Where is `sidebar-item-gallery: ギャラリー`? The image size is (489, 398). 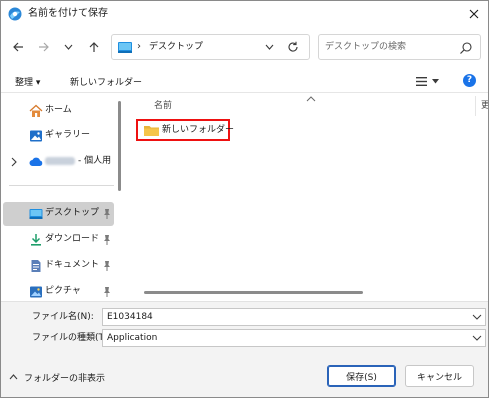
sidebar-item-gallery: ギャラリー is located at coordinates (58, 136).